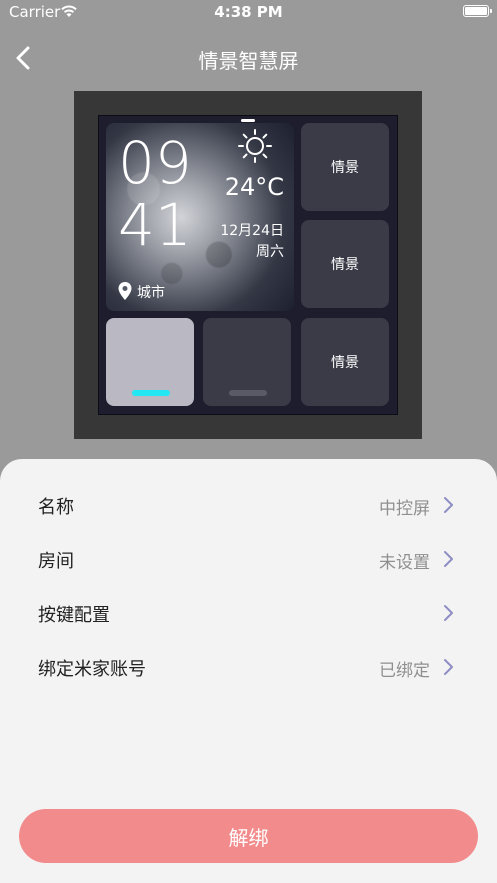 The width and height of the screenshot is (497, 883). Describe the element at coordinates (200, 217) in the screenshot. I see `weather-clock-tile: 09 41 24°C 12月24日 周六 城市` at that location.